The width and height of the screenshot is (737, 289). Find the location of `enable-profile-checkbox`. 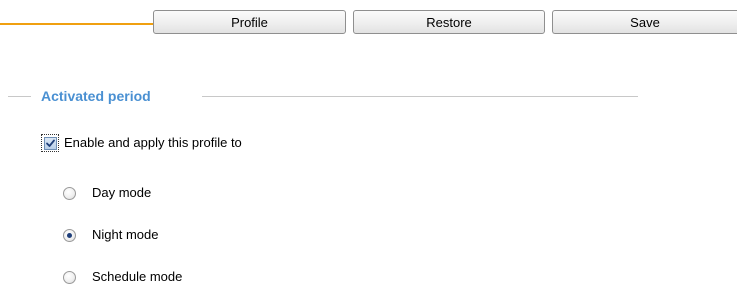

enable-profile-checkbox is located at coordinates (50, 143).